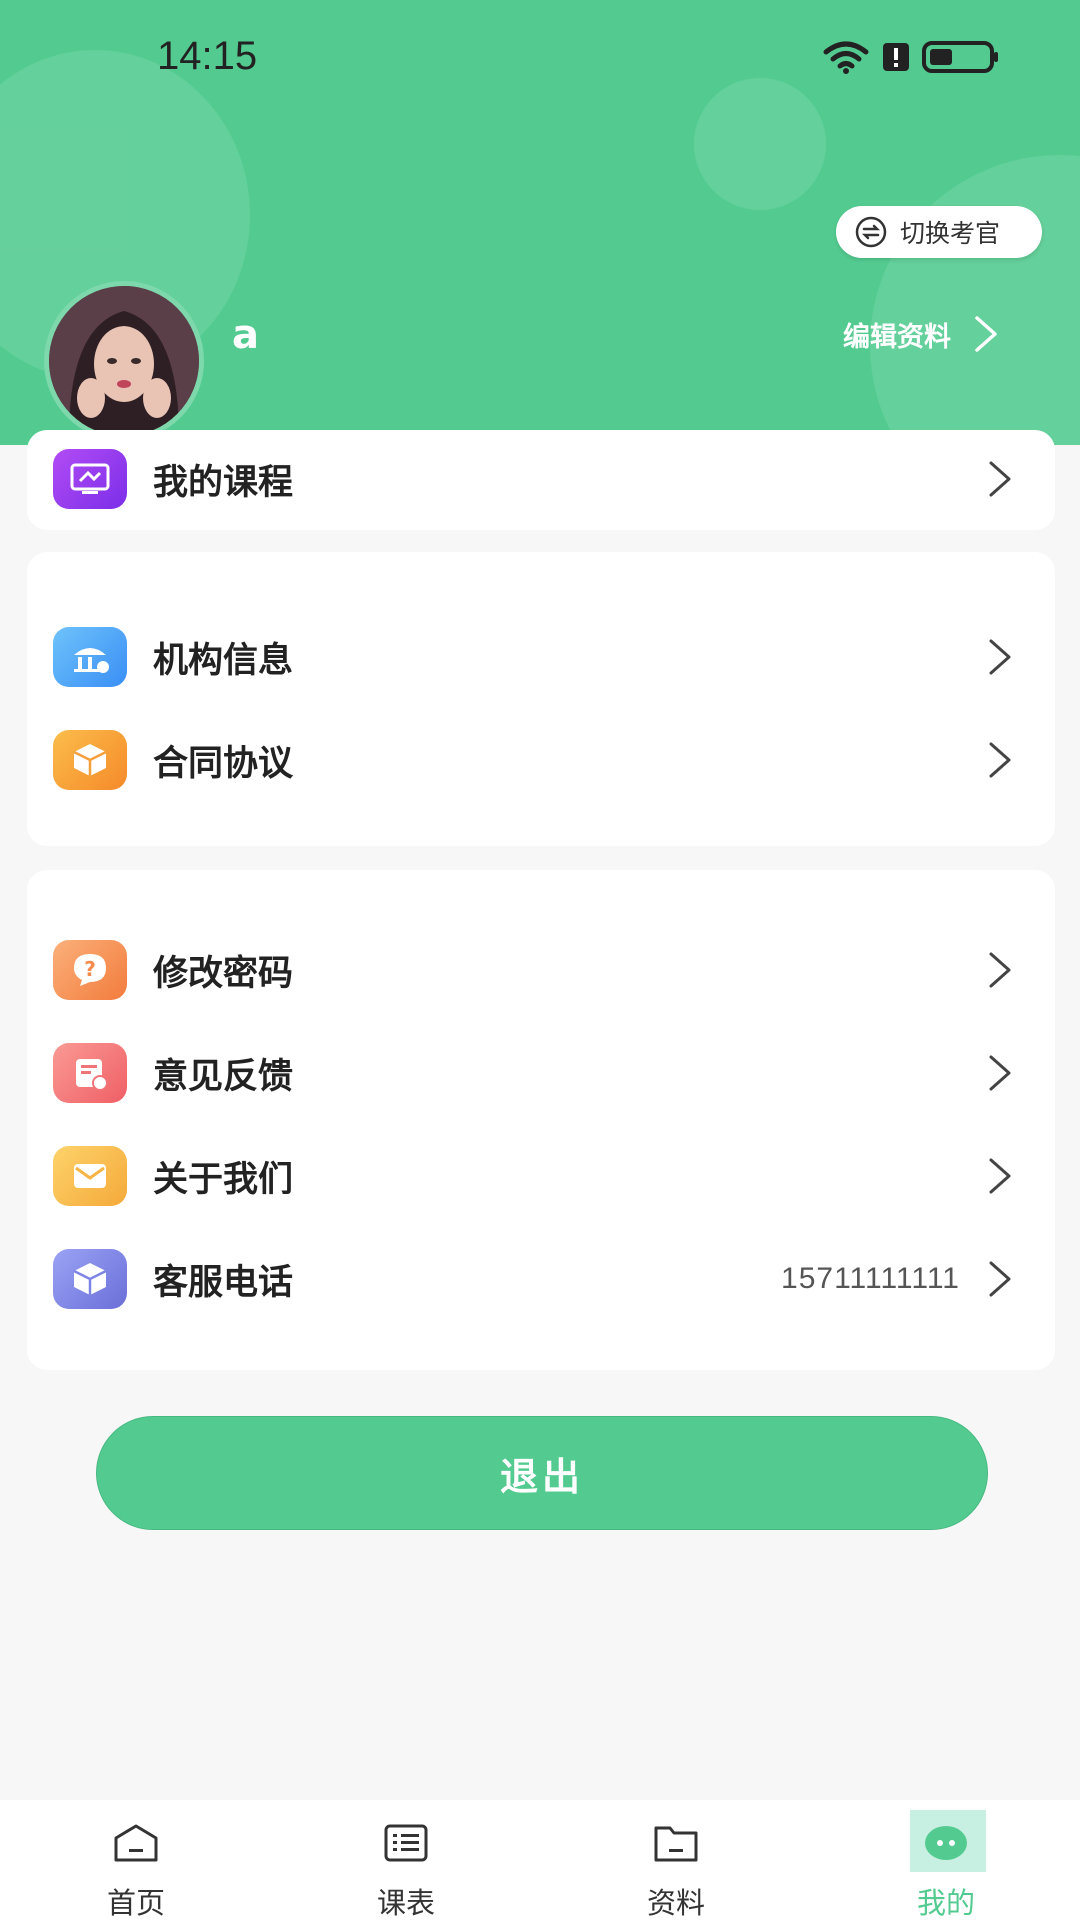 The width and height of the screenshot is (1080, 1920). What do you see at coordinates (90, 1279) in the screenshot?
I see `cube-icon` at bounding box center [90, 1279].